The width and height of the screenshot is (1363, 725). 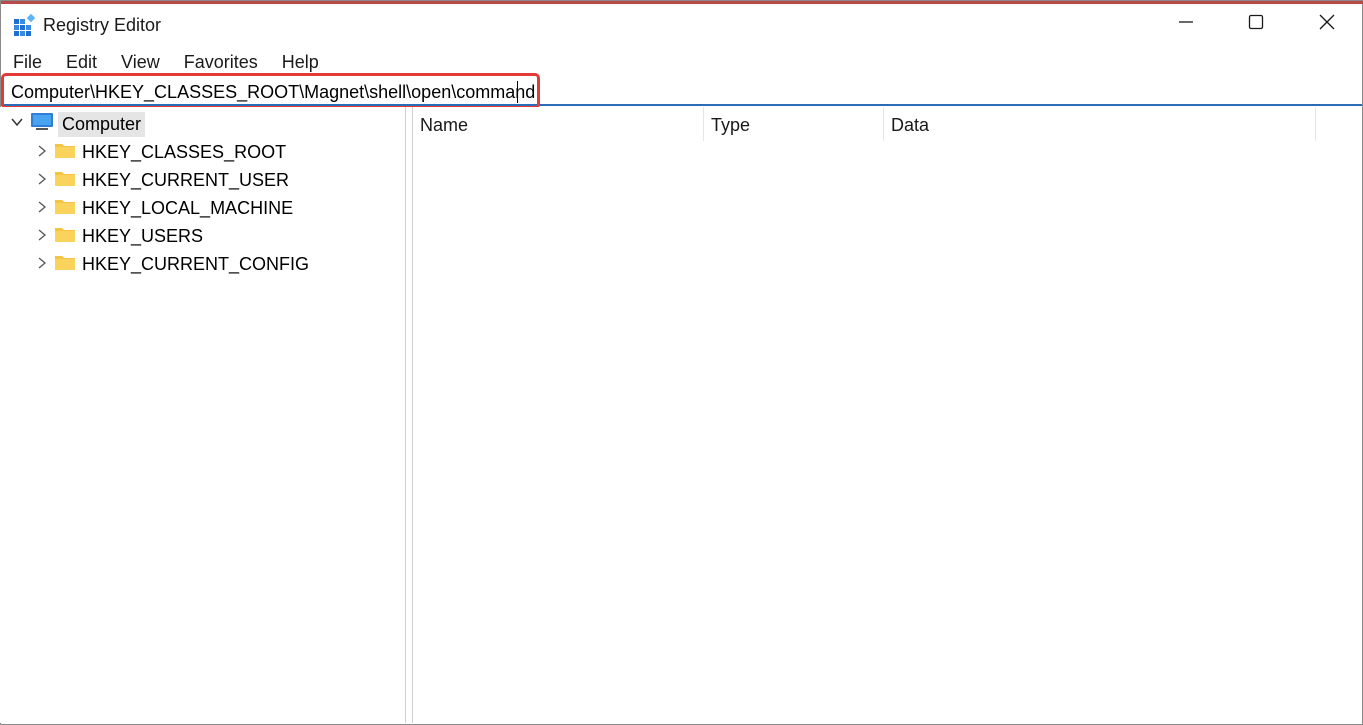 What do you see at coordinates (42, 124) in the screenshot?
I see `computer-icon` at bounding box center [42, 124].